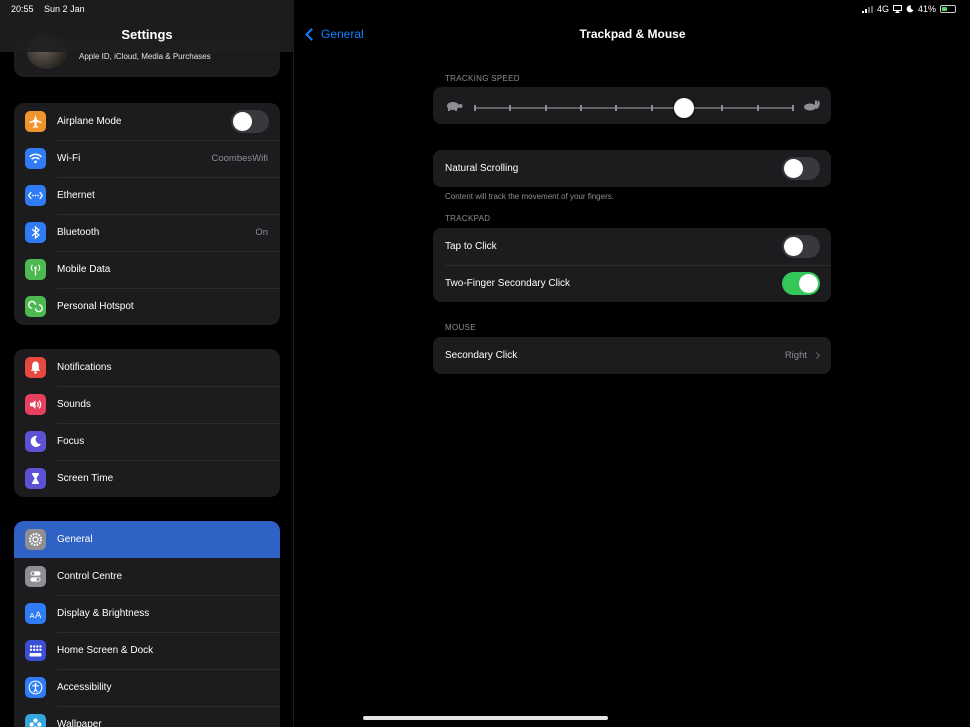 The image size is (970, 727). What do you see at coordinates (261, 232) in the screenshot?
I see `sidebar-item-value: On` at bounding box center [261, 232].